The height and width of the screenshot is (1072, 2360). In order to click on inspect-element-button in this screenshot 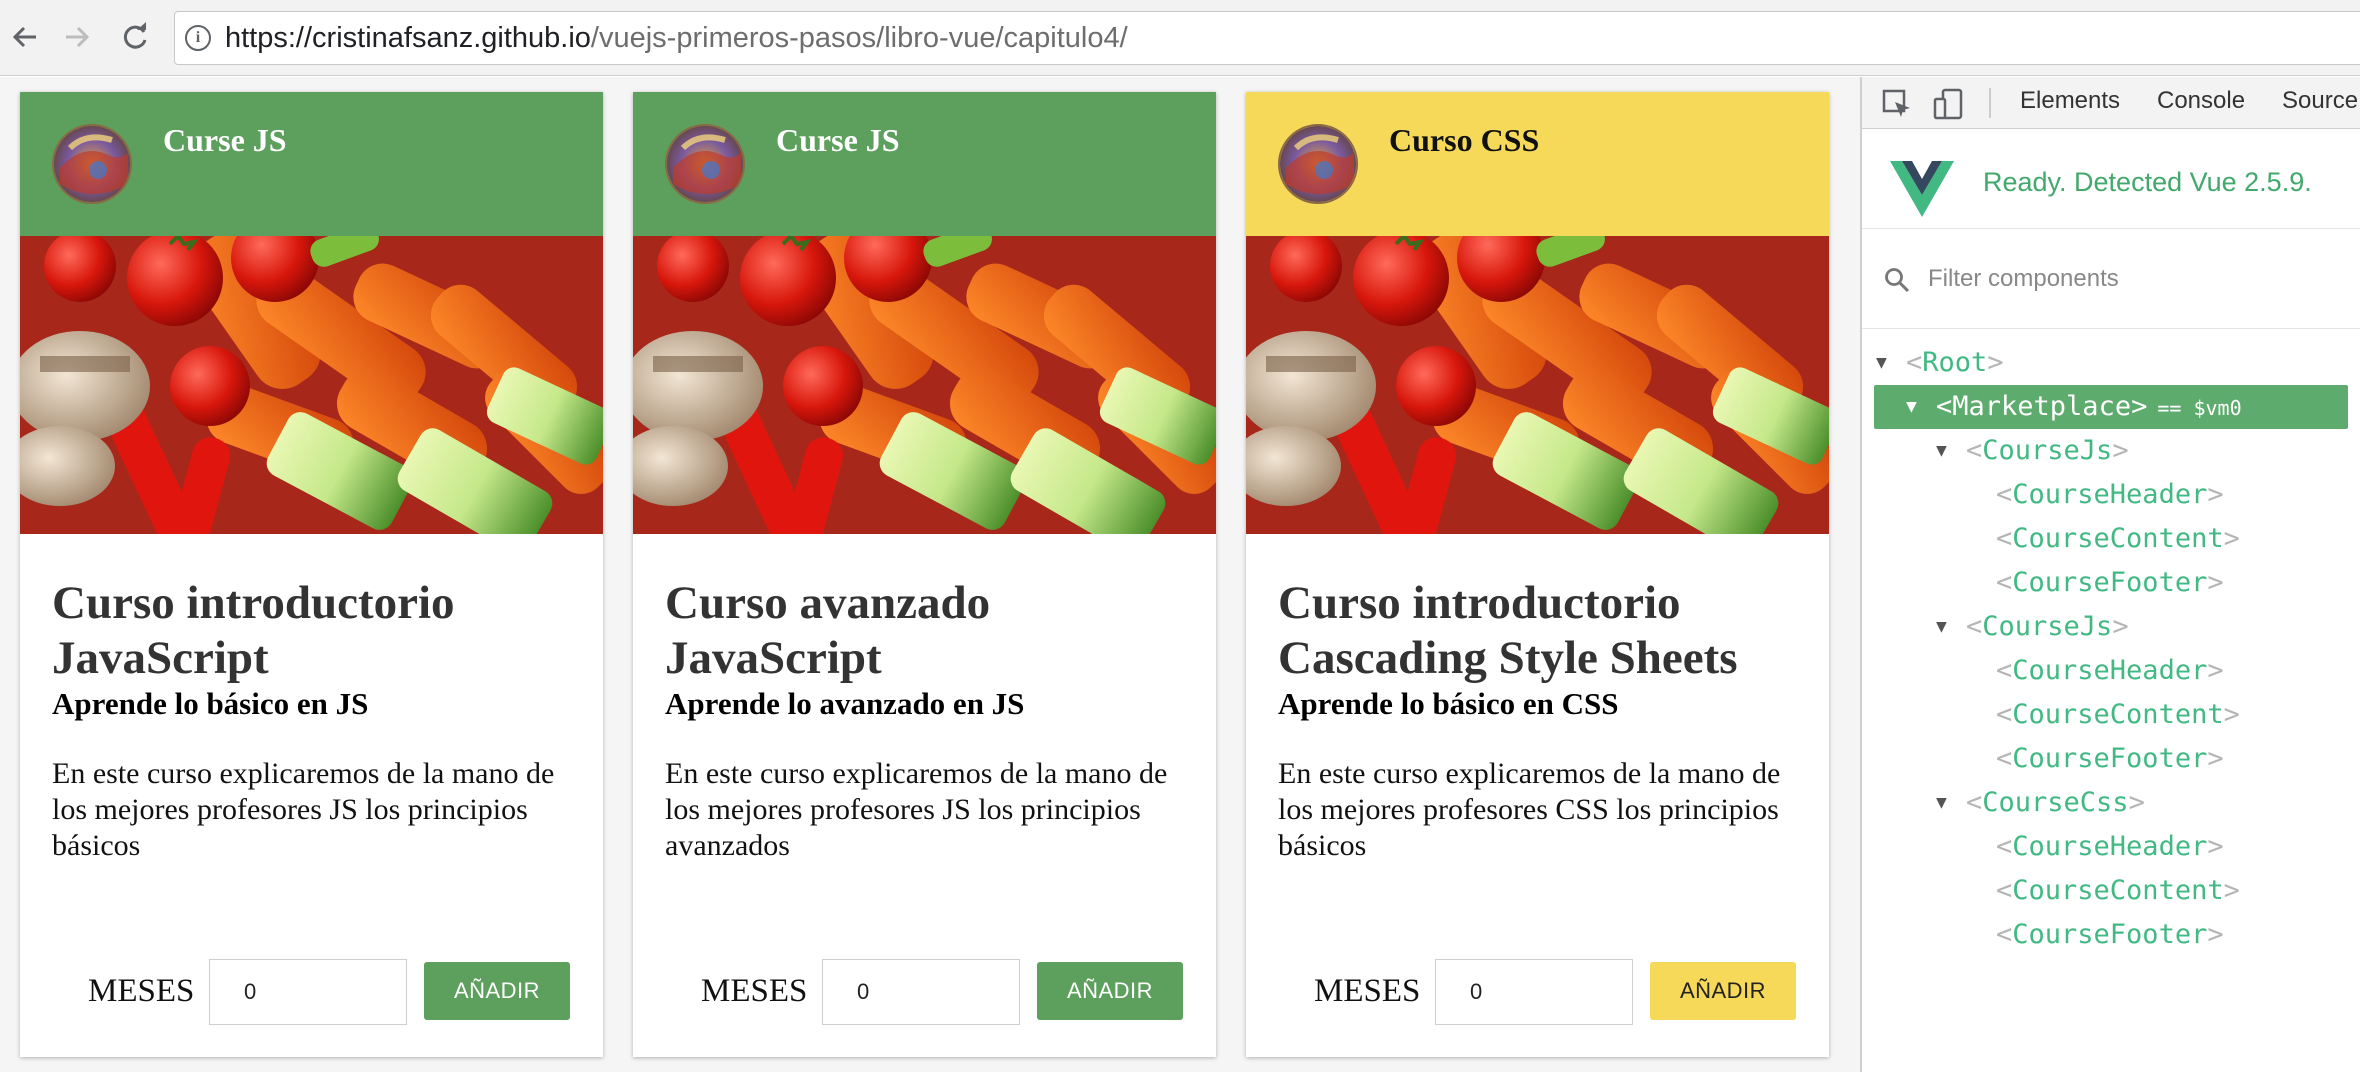, I will do `click(1897, 104)`.